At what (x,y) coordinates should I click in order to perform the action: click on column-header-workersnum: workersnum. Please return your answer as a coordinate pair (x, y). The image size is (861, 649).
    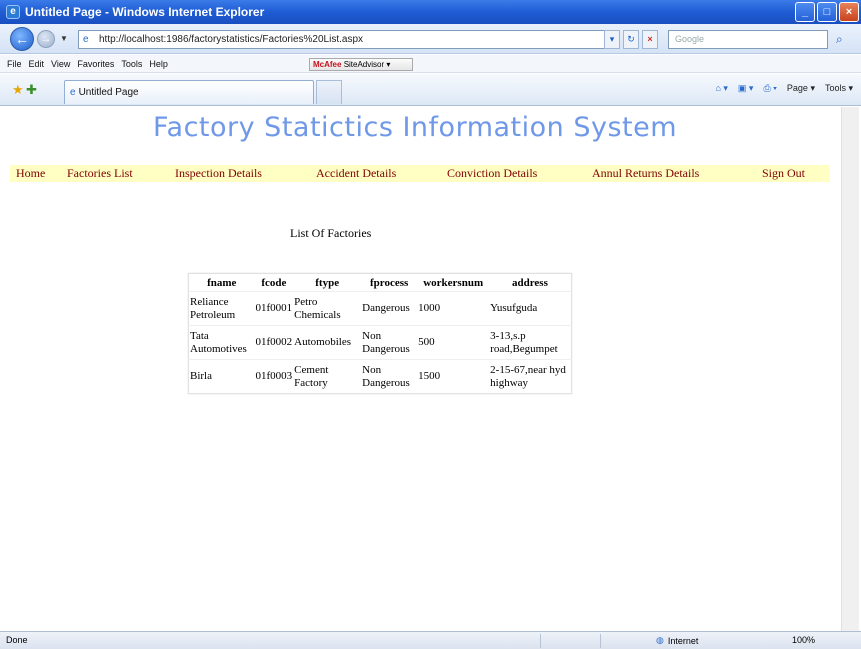
    Looking at the image, I should click on (453, 282).